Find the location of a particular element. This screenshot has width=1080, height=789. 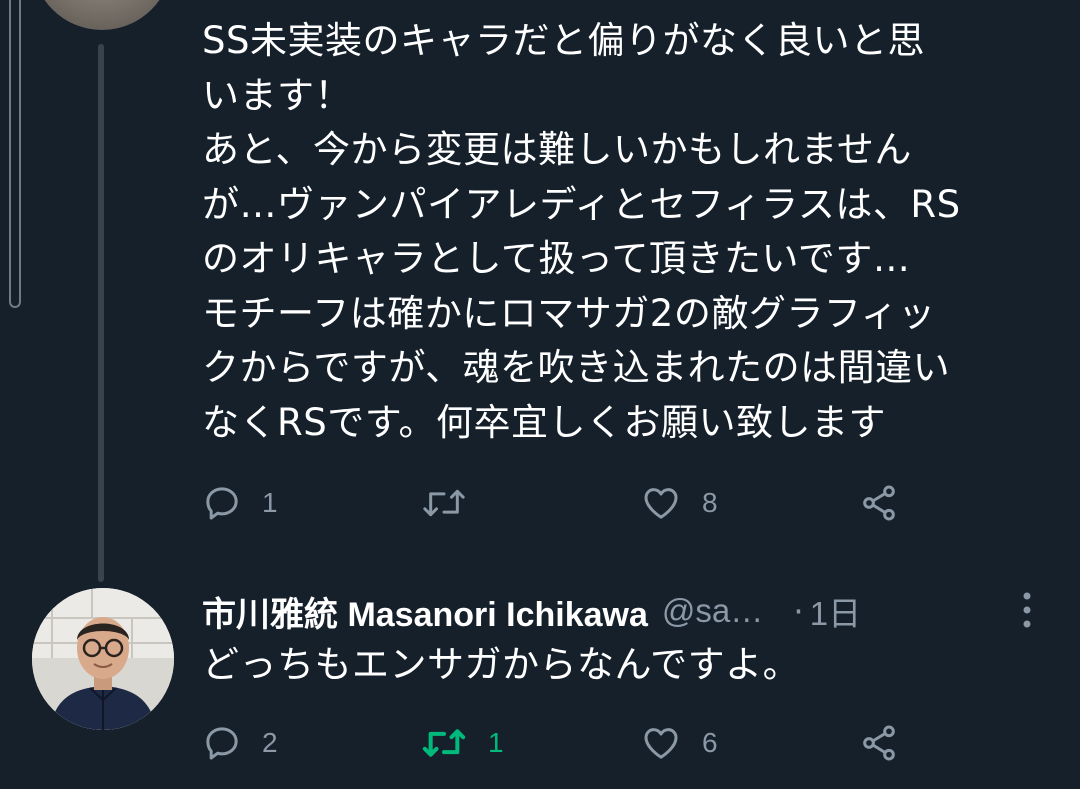

like-button: 8 is located at coordinates (679, 503).